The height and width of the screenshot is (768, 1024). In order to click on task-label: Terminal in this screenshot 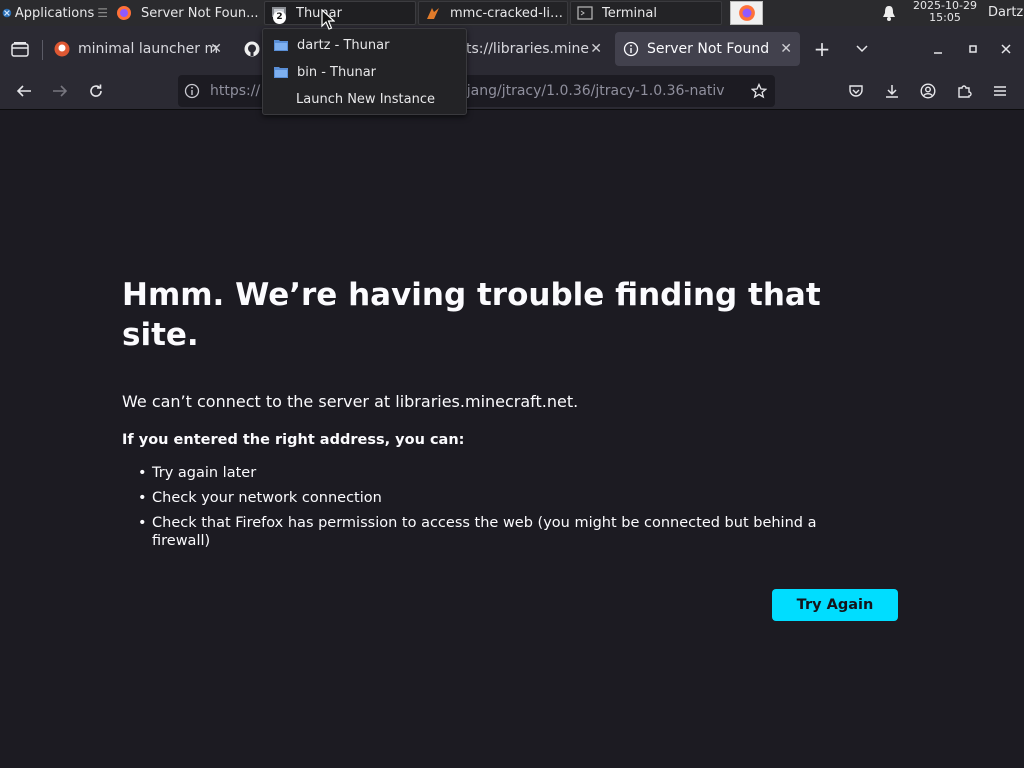, I will do `click(629, 13)`.